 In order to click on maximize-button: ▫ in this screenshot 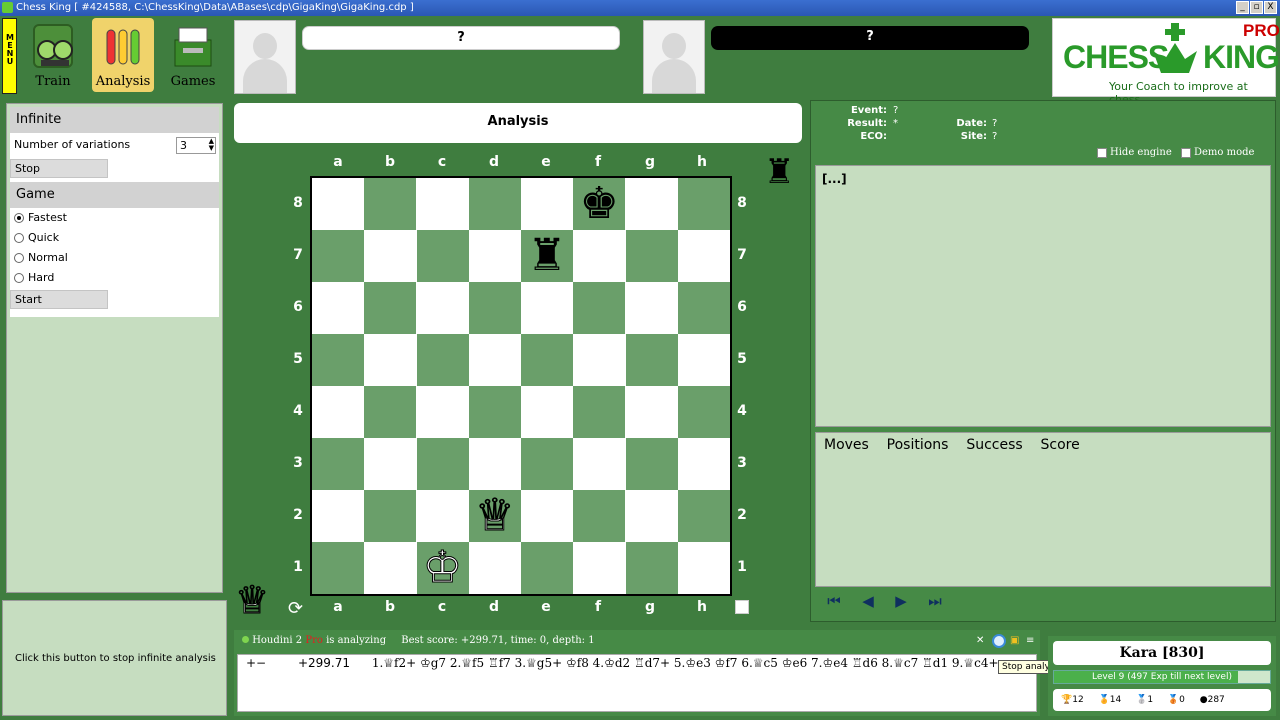, I will do `click(1256, 7)`.